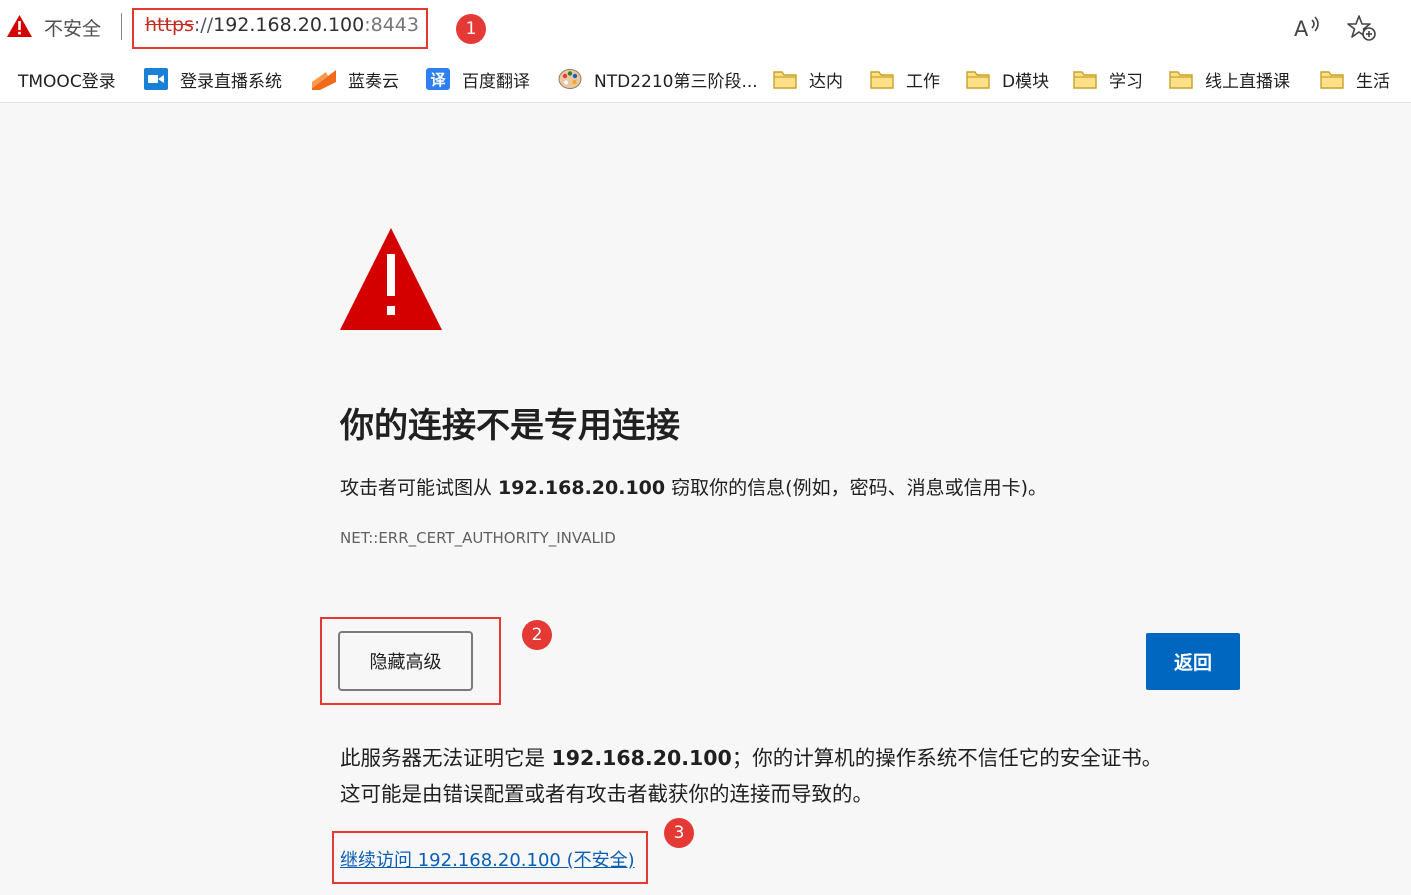 Image resolution: width=1411 pixels, height=895 pixels. I want to click on add-favorite-icon, so click(1362, 28).